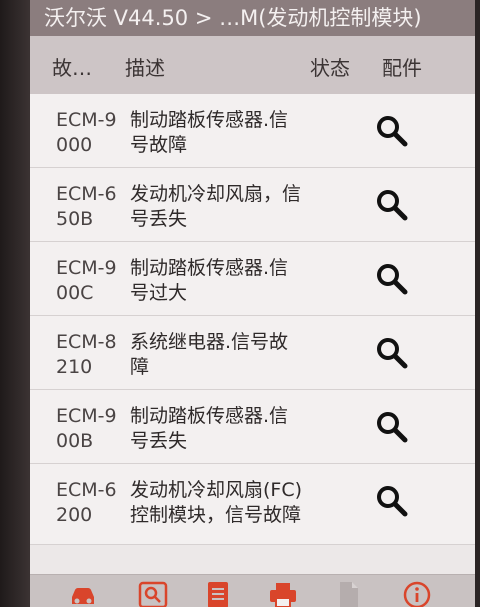  I want to click on fault-description: 制动踏板传感器.信号过大, so click(209, 280).